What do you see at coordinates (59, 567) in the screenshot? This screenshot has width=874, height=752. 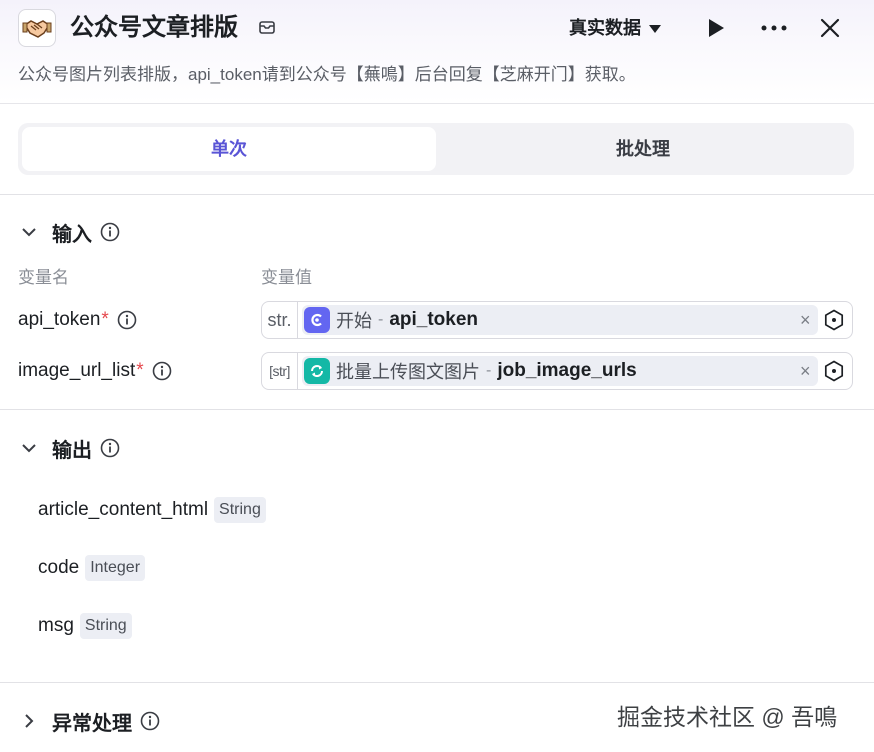 I see `output-variable-name: code` at bounding box center [59, 567].